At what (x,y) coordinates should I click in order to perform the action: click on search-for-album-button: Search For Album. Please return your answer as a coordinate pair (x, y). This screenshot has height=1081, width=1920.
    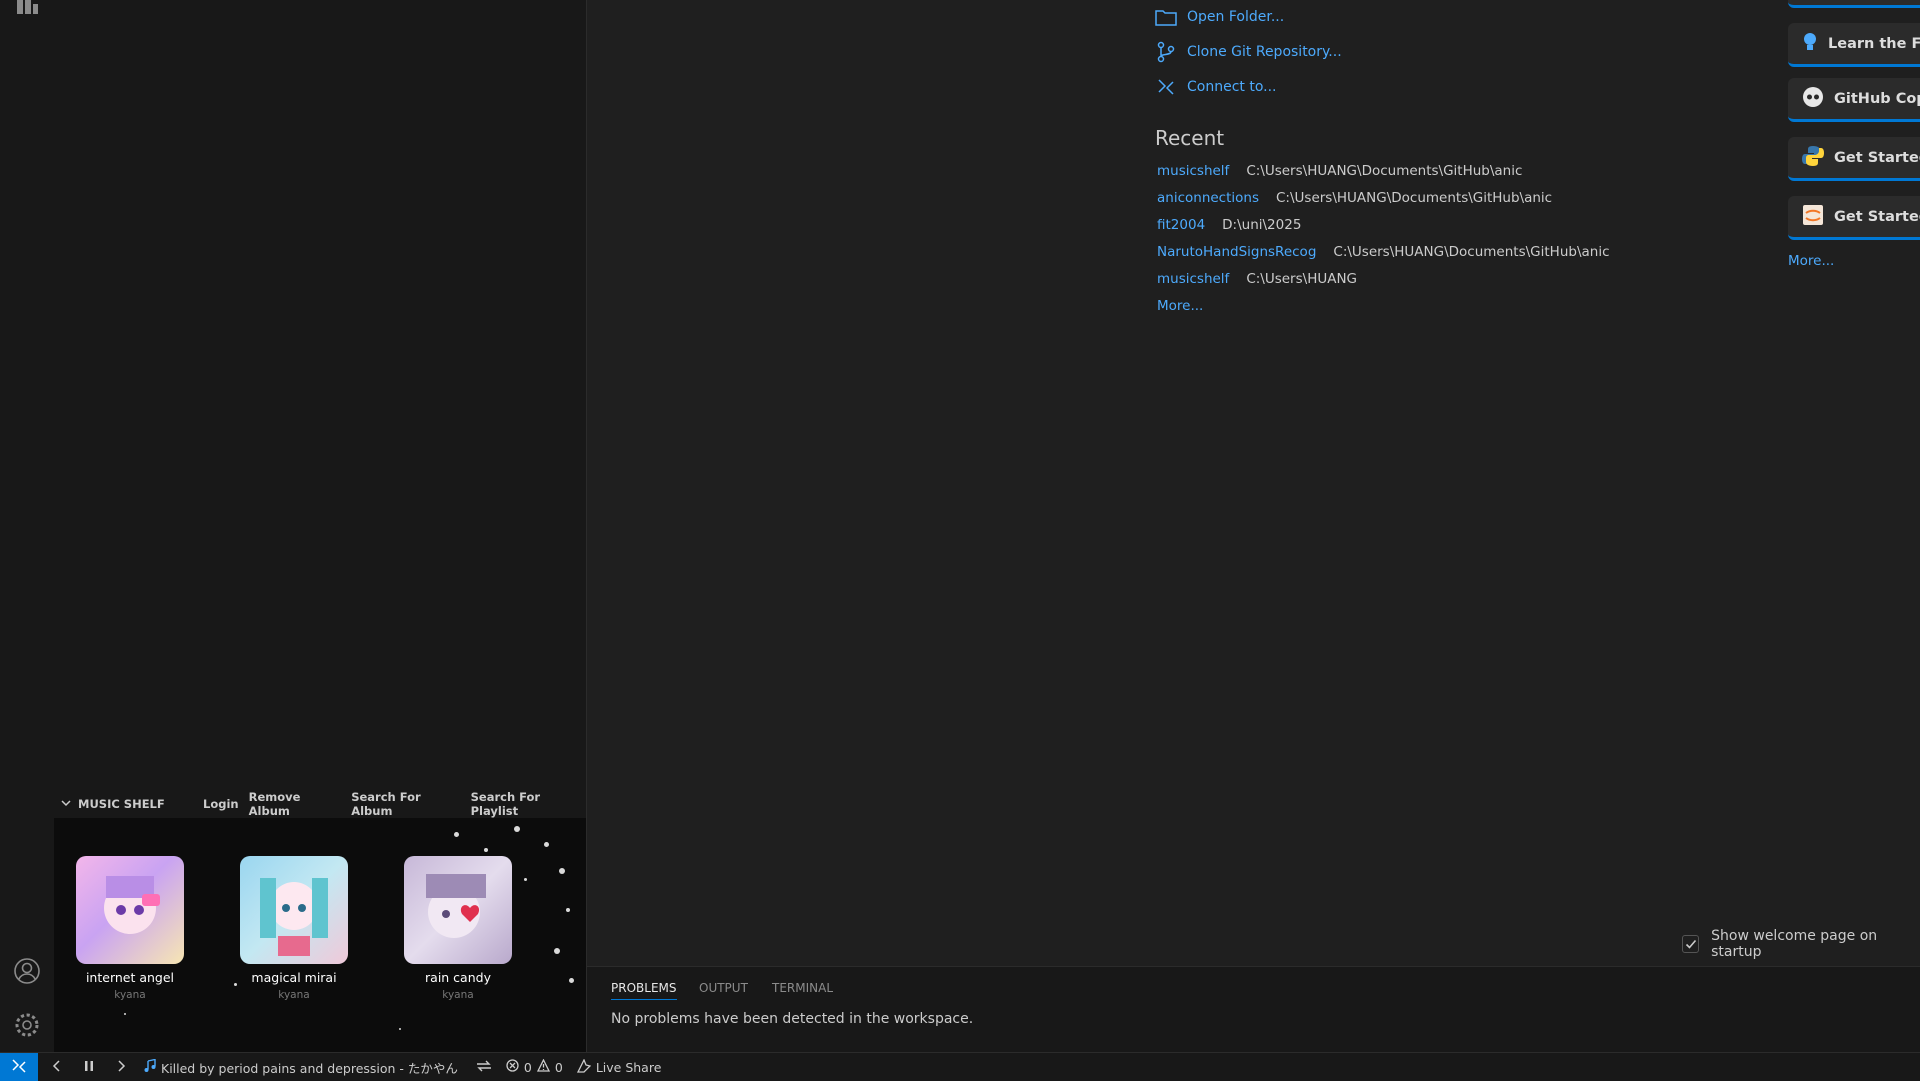
    Looking at the image, I should click on (405, 804).